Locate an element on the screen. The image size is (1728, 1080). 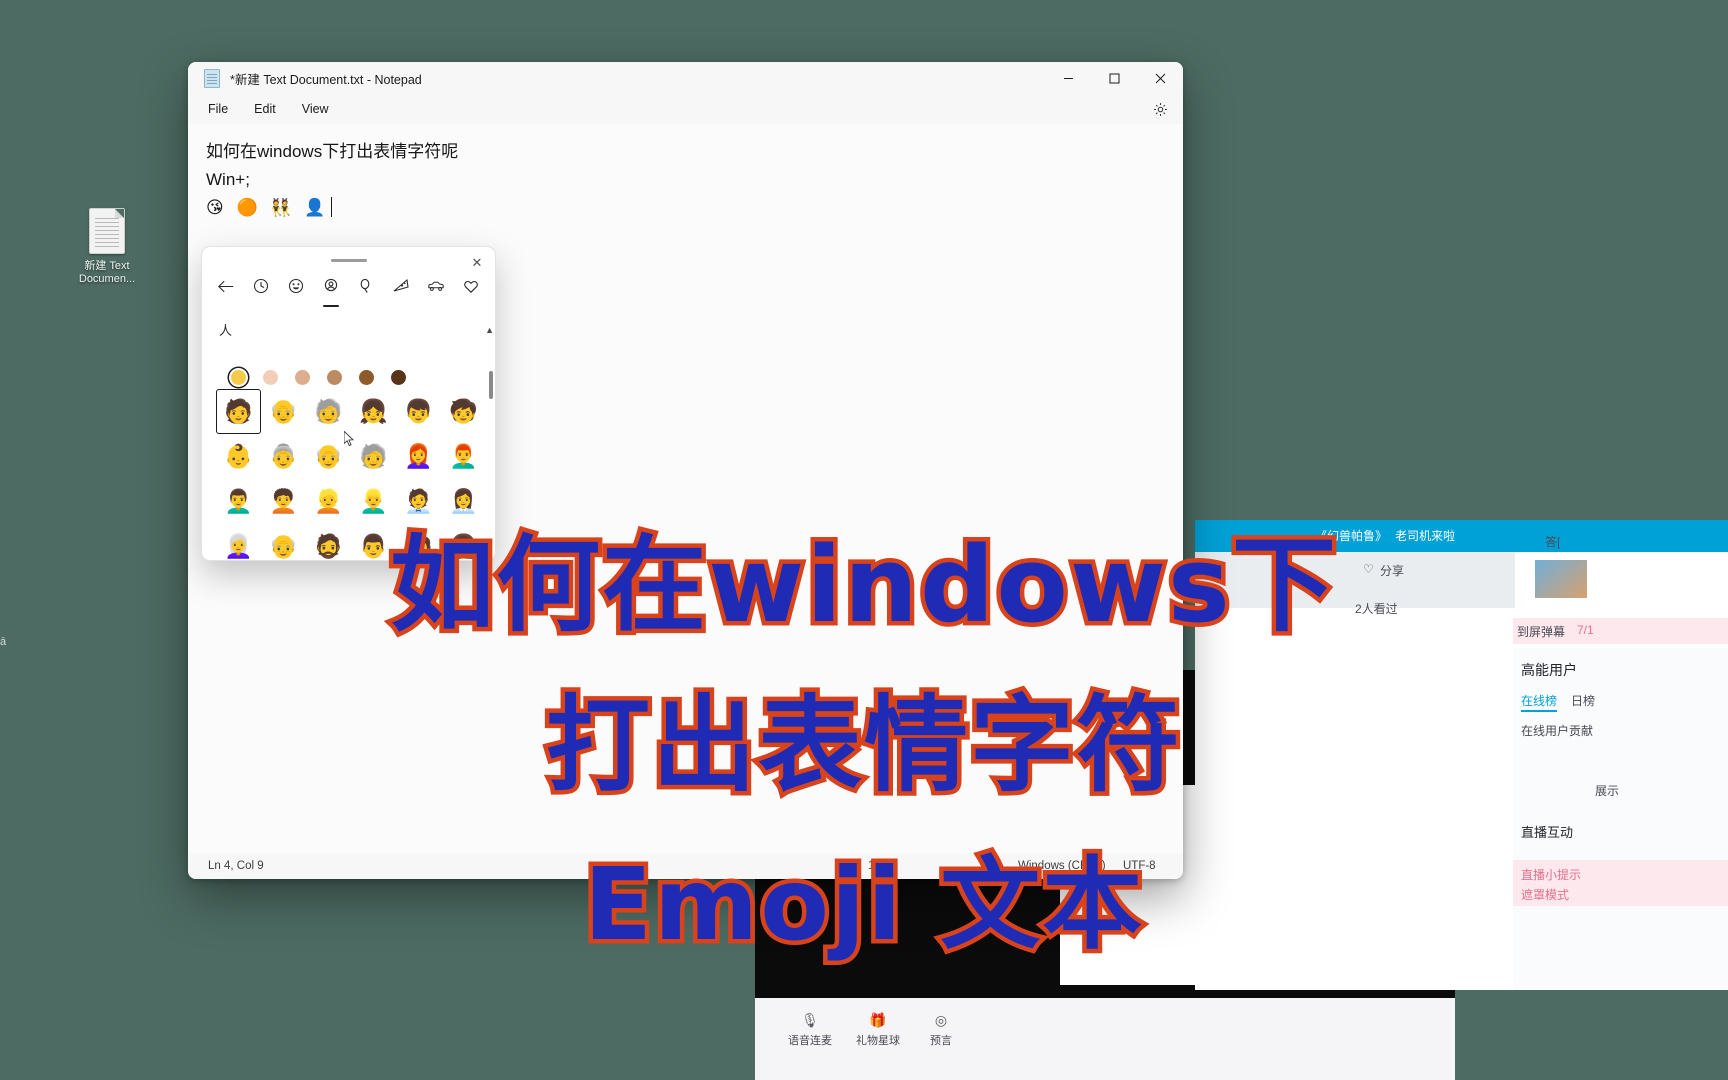
close-icon: ✕ is located at coordinates (477, 263).